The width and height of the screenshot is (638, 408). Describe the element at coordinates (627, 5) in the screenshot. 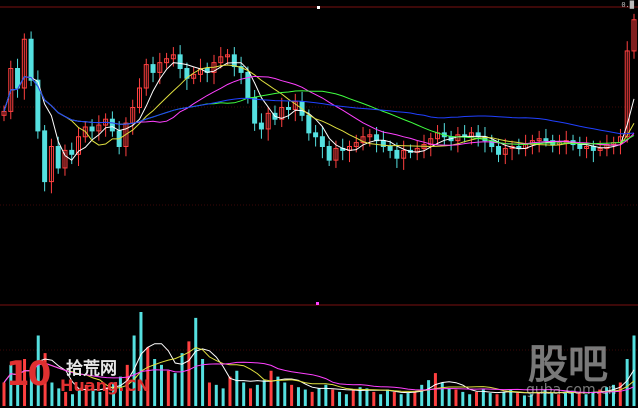

I see `top-right-indicator: 0.█` at that location.